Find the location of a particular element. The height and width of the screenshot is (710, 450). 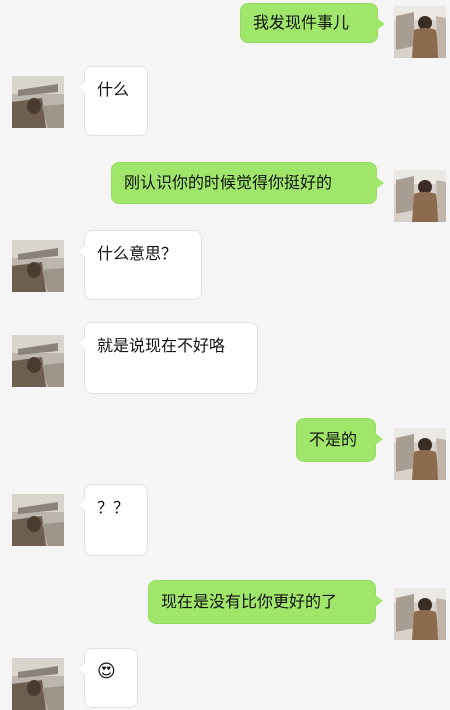

message-bubble-sent: 刚认识你的时候觉得你挺好的 is located at coordinates (247, 183).